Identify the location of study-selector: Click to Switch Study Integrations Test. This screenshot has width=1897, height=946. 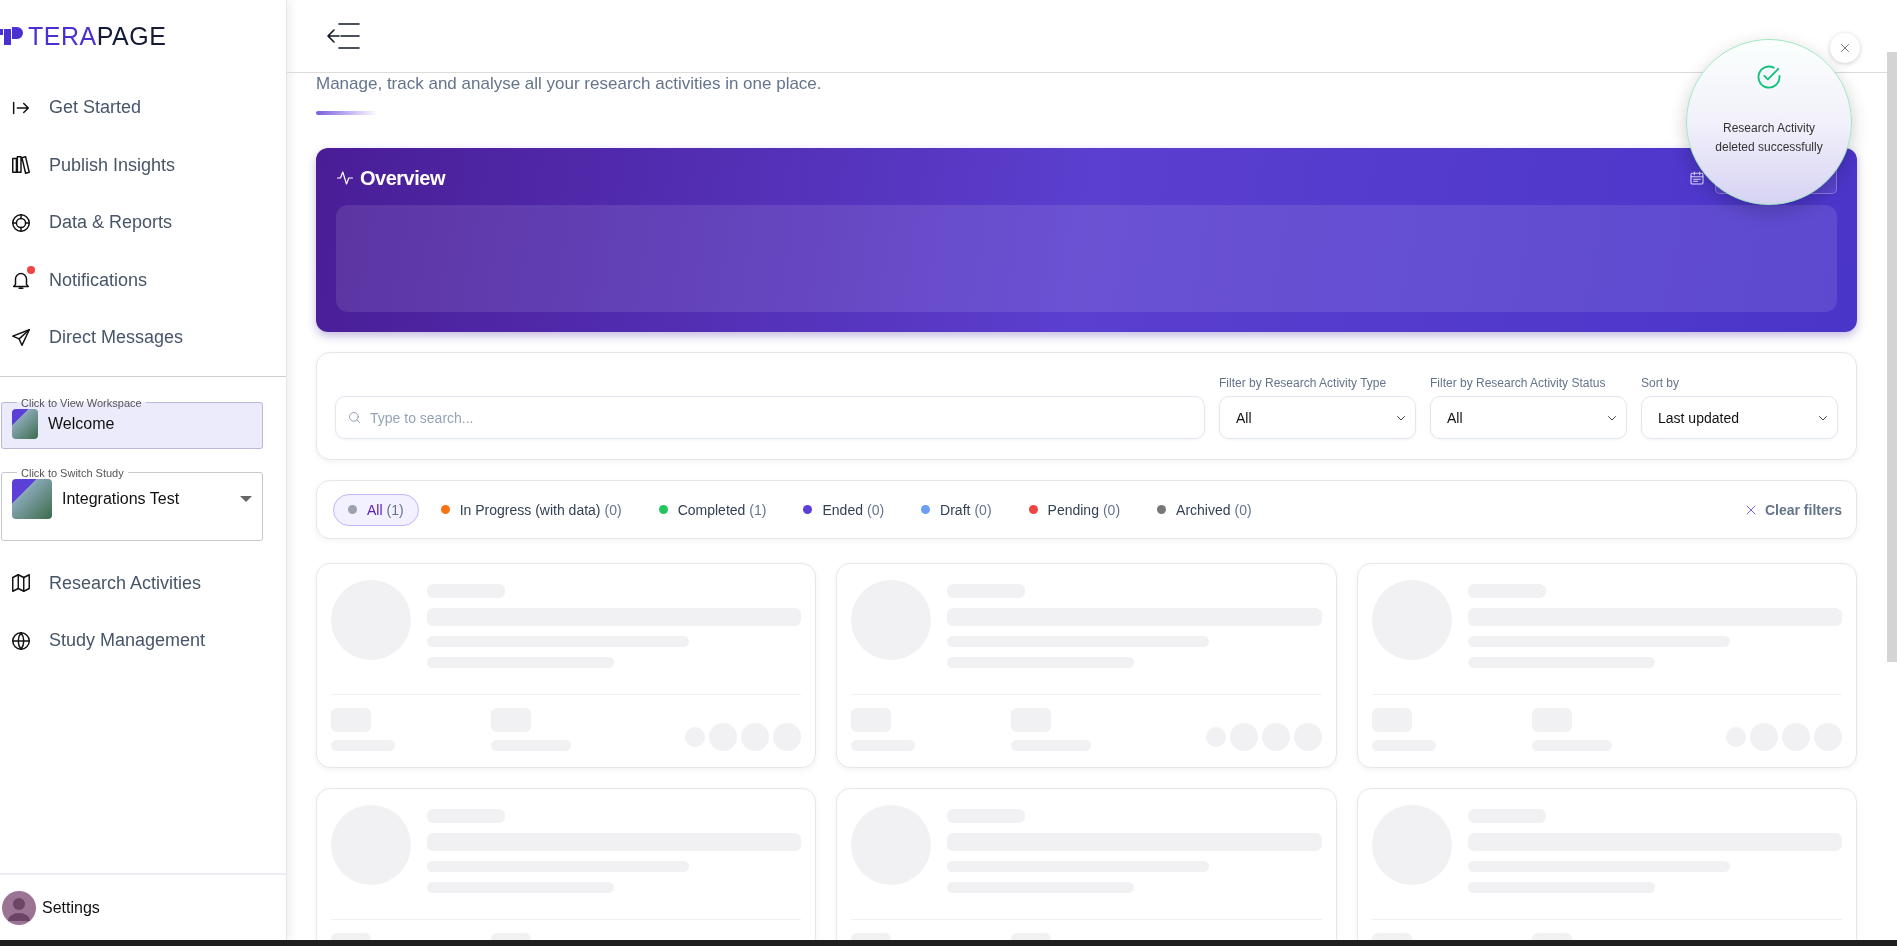
(132, 503).